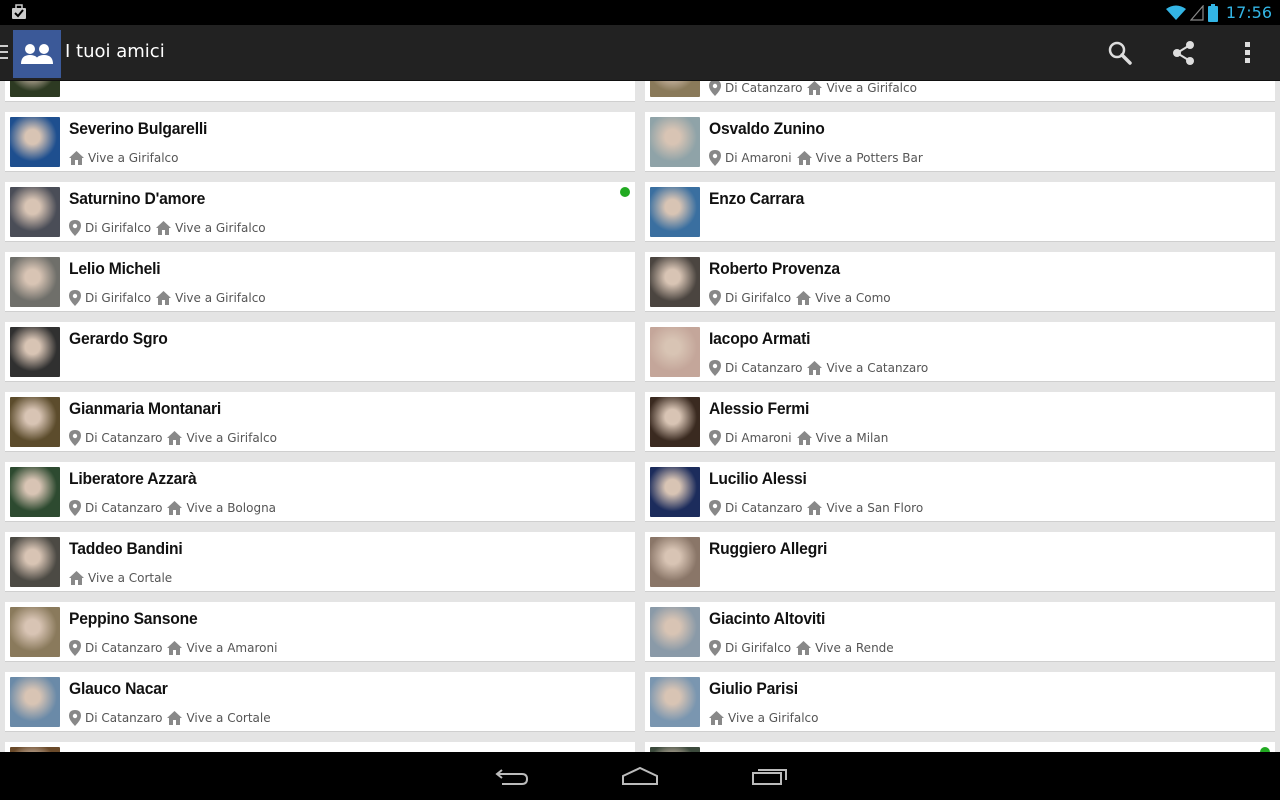  Describe the element at coordinates (320, 702) in the screenshot. I see `friend-card: Glauco Nacar Di Catanzaro Vive a Cortale` at that location.